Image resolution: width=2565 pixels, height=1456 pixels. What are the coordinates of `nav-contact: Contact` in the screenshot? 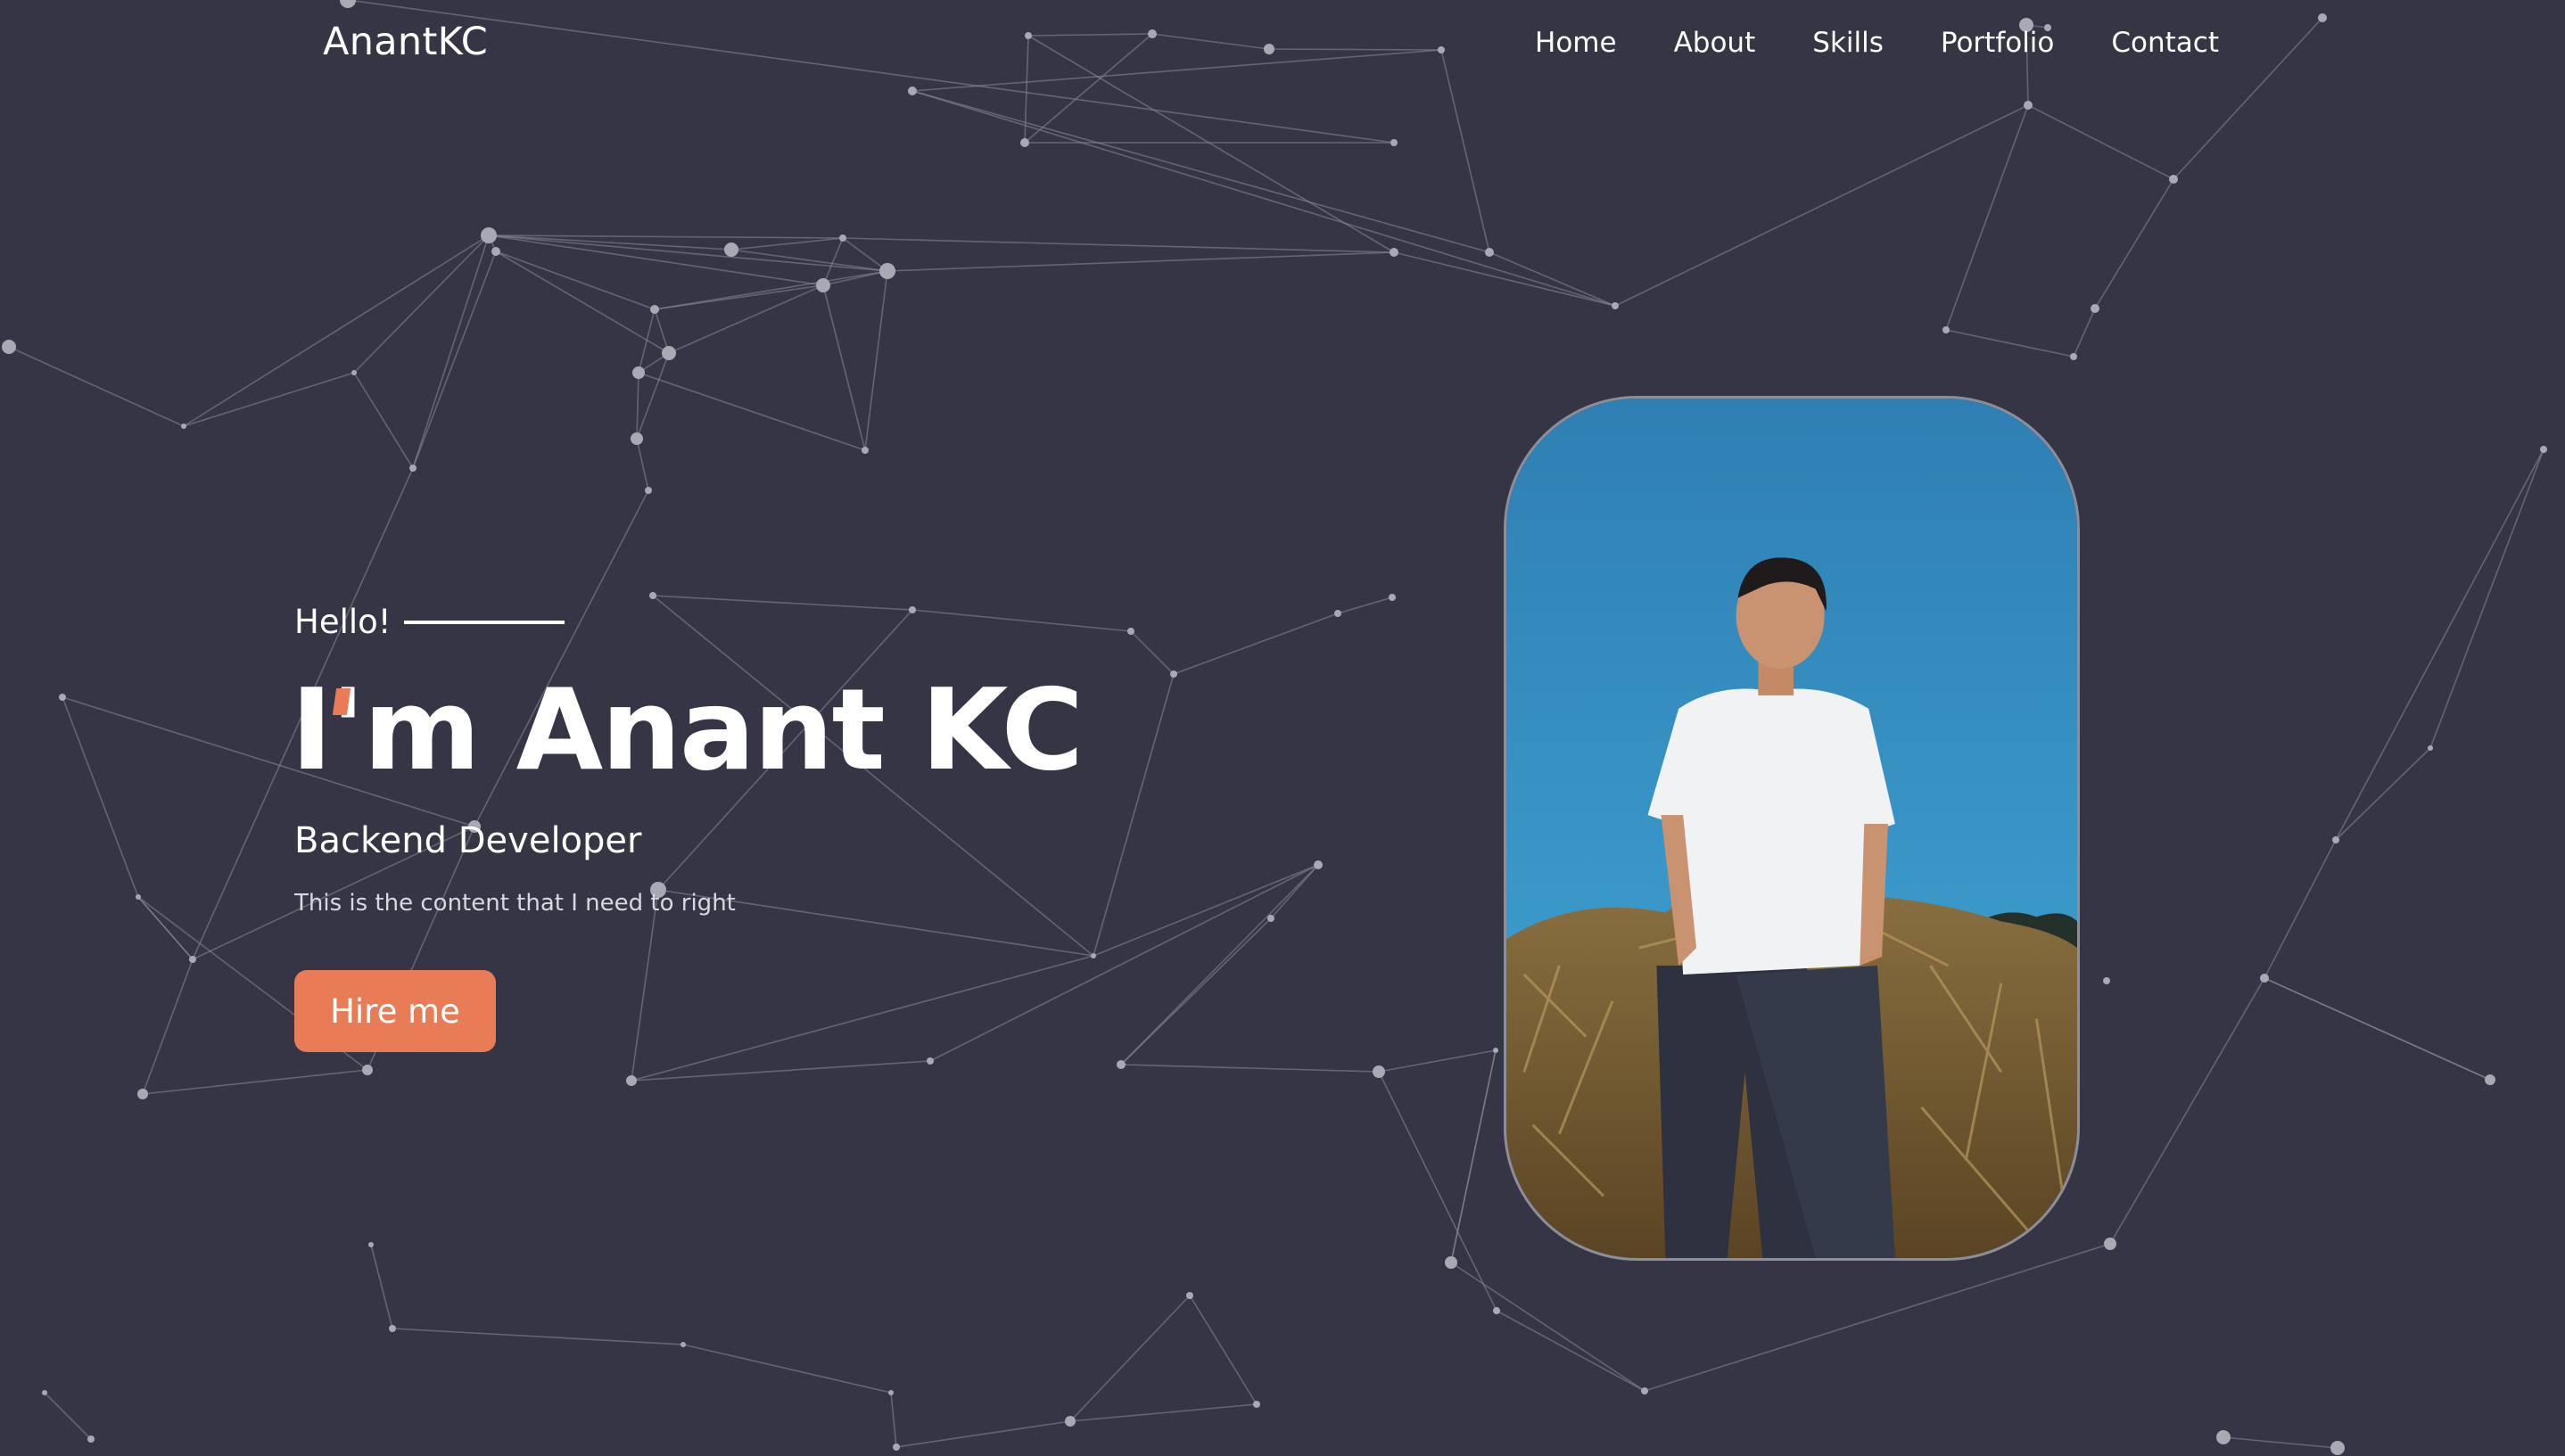 It's located at (2165, 43).